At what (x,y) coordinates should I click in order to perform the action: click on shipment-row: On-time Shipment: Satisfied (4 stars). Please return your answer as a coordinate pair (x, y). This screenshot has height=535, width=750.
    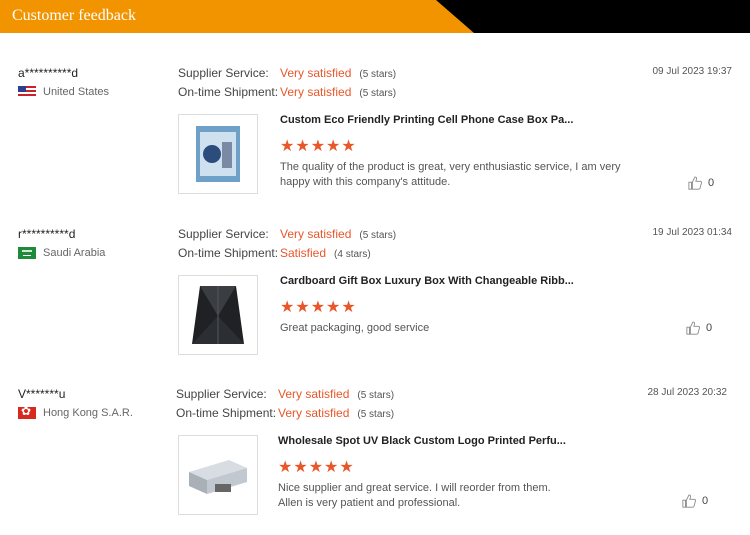
    Looking at the image, I should click on (274, 253).